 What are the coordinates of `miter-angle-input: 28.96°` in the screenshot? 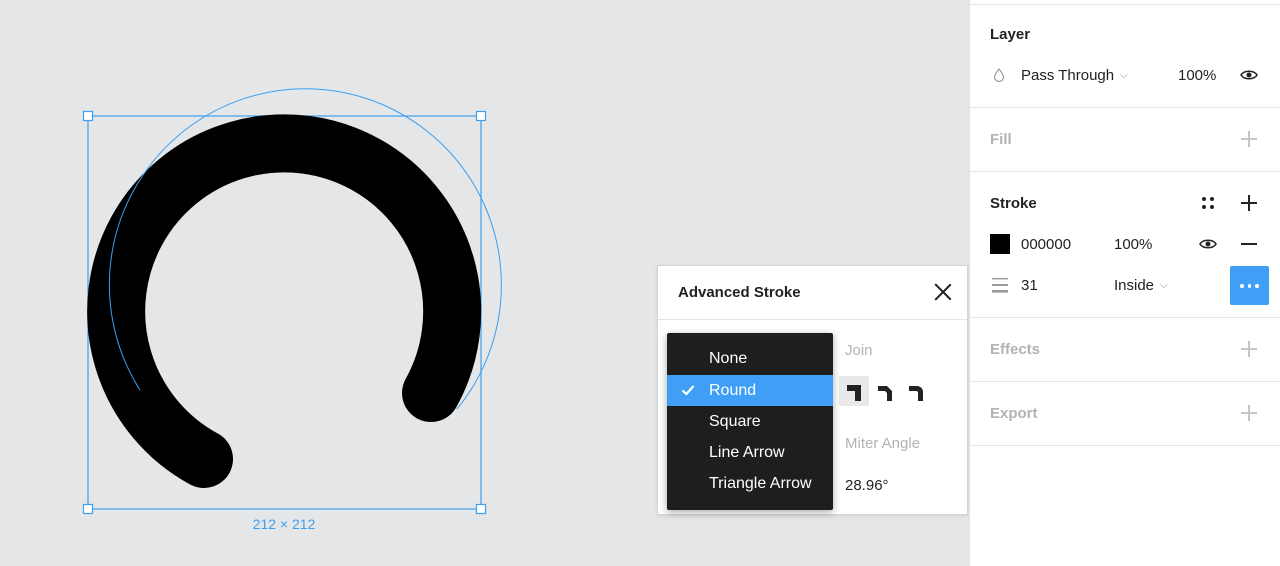 It's located at (867, 485).